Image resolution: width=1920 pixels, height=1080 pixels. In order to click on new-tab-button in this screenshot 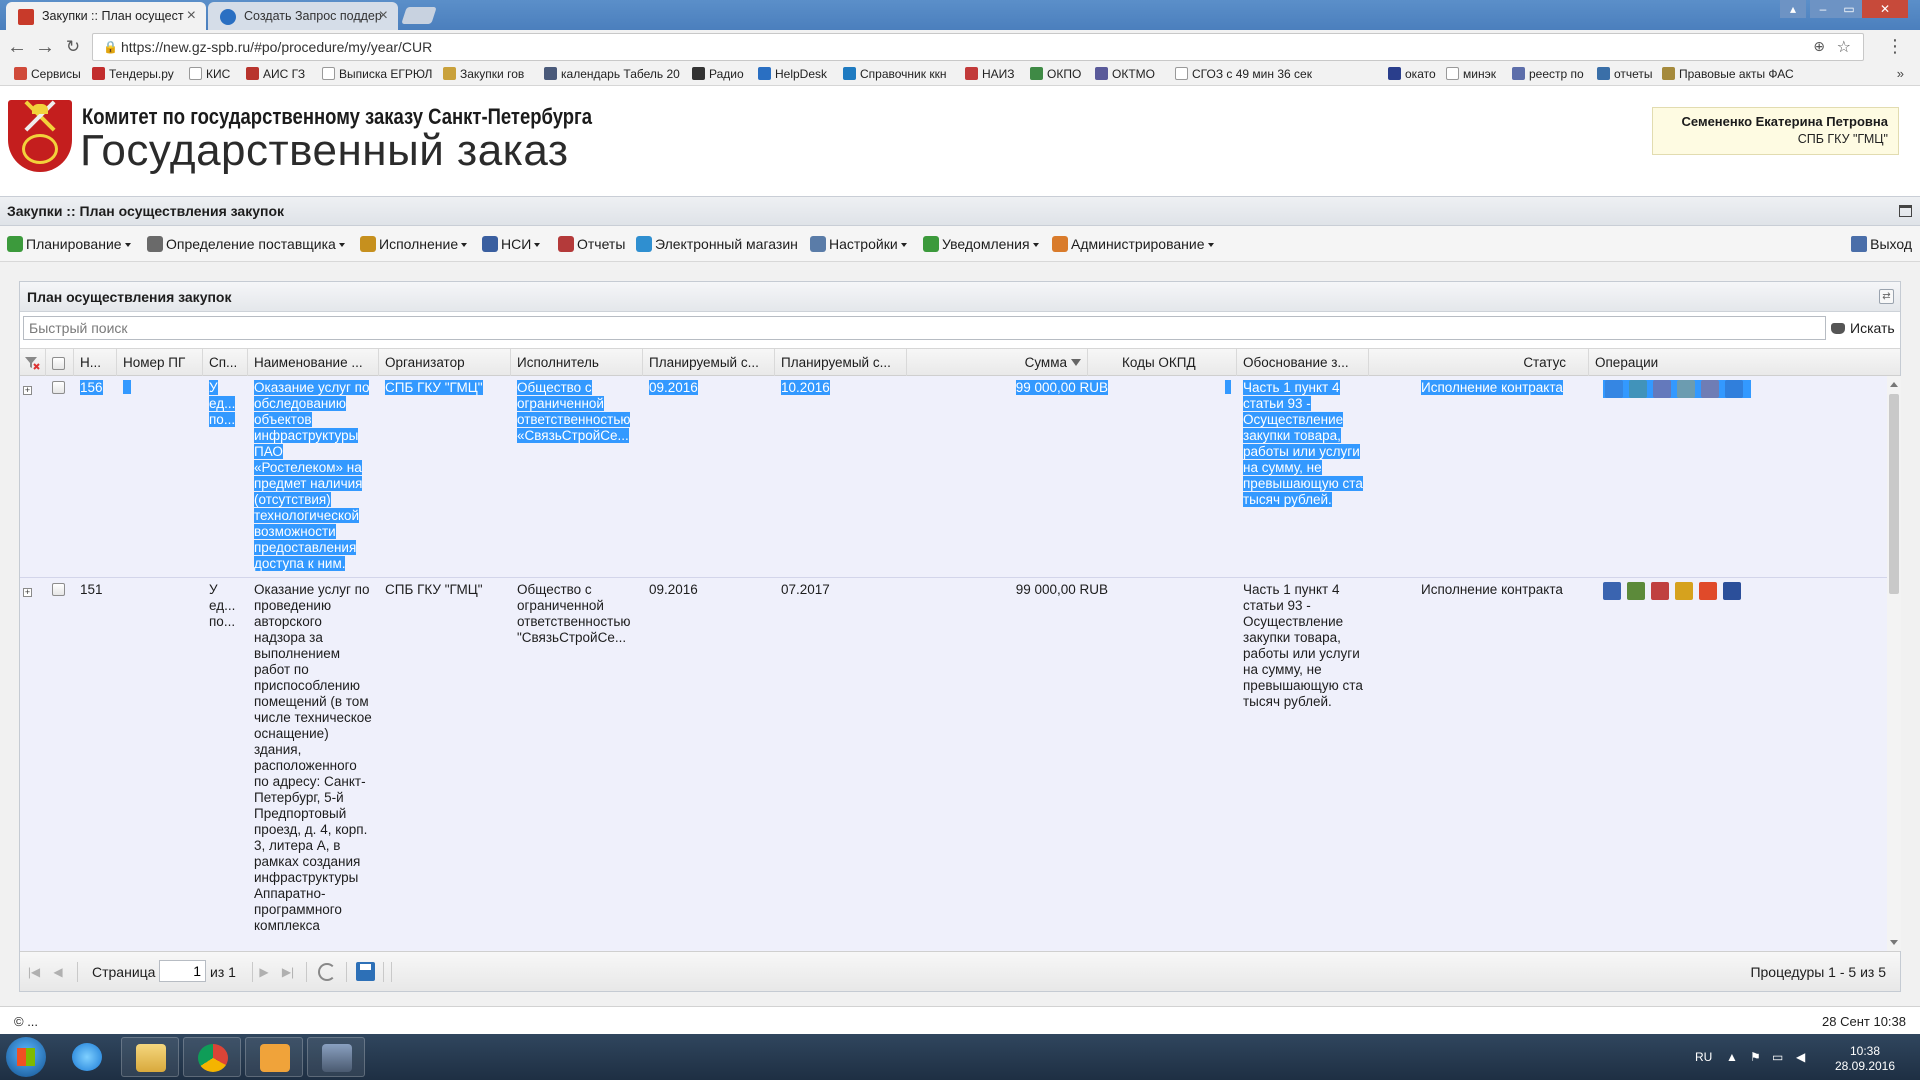, I will do `click(419, 15)`.